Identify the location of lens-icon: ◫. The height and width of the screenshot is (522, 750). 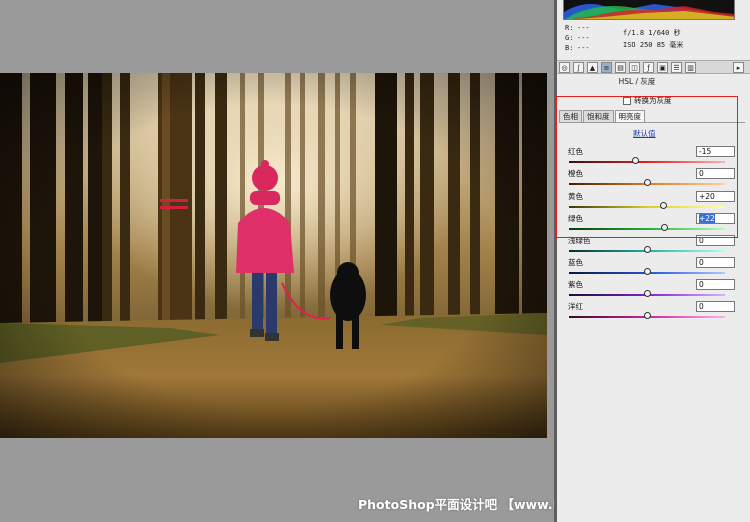
(634, 67).